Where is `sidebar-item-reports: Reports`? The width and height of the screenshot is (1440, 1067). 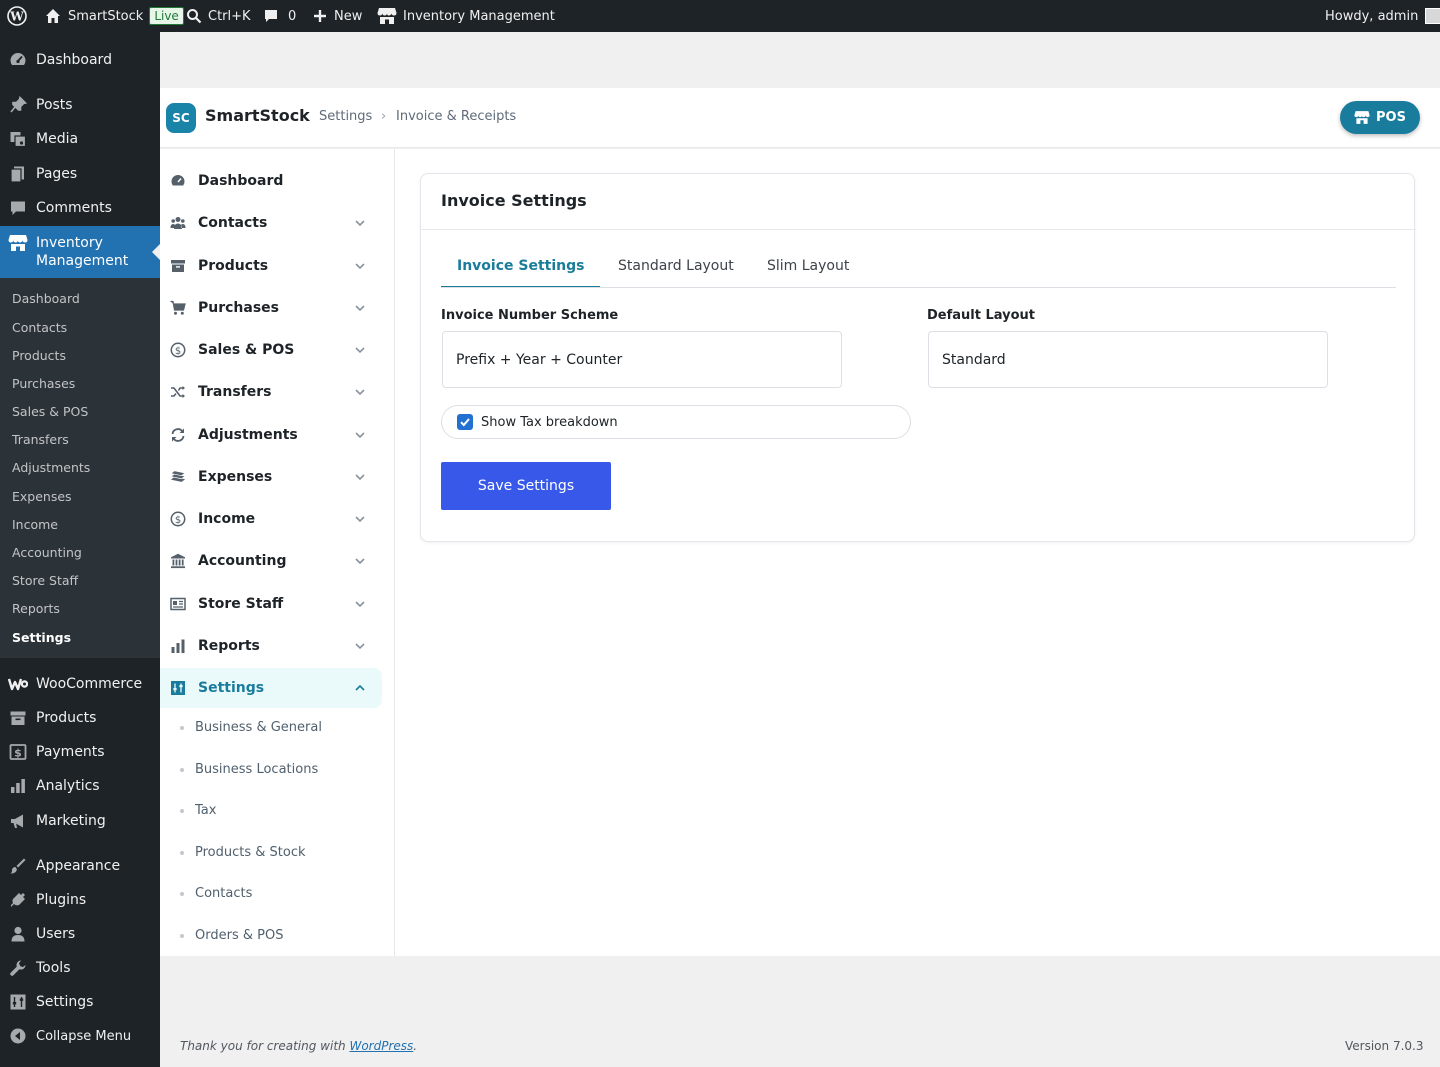
sidebar-item-reports: Reports is located at coordinates (271, 646).